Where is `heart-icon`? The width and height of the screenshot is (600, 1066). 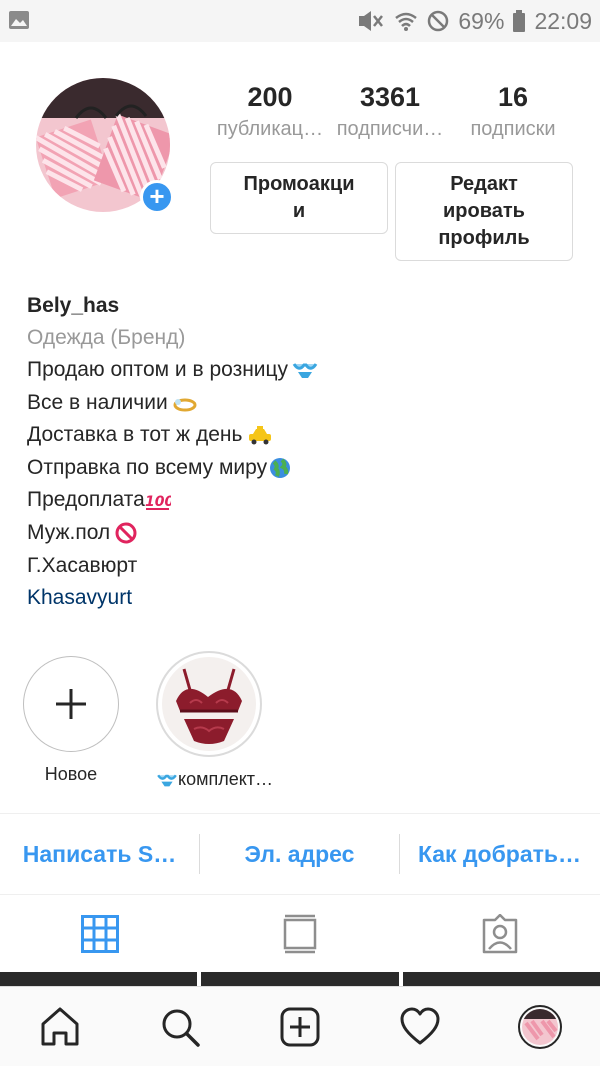 heart-icon is located at coordinates (420, 1025).